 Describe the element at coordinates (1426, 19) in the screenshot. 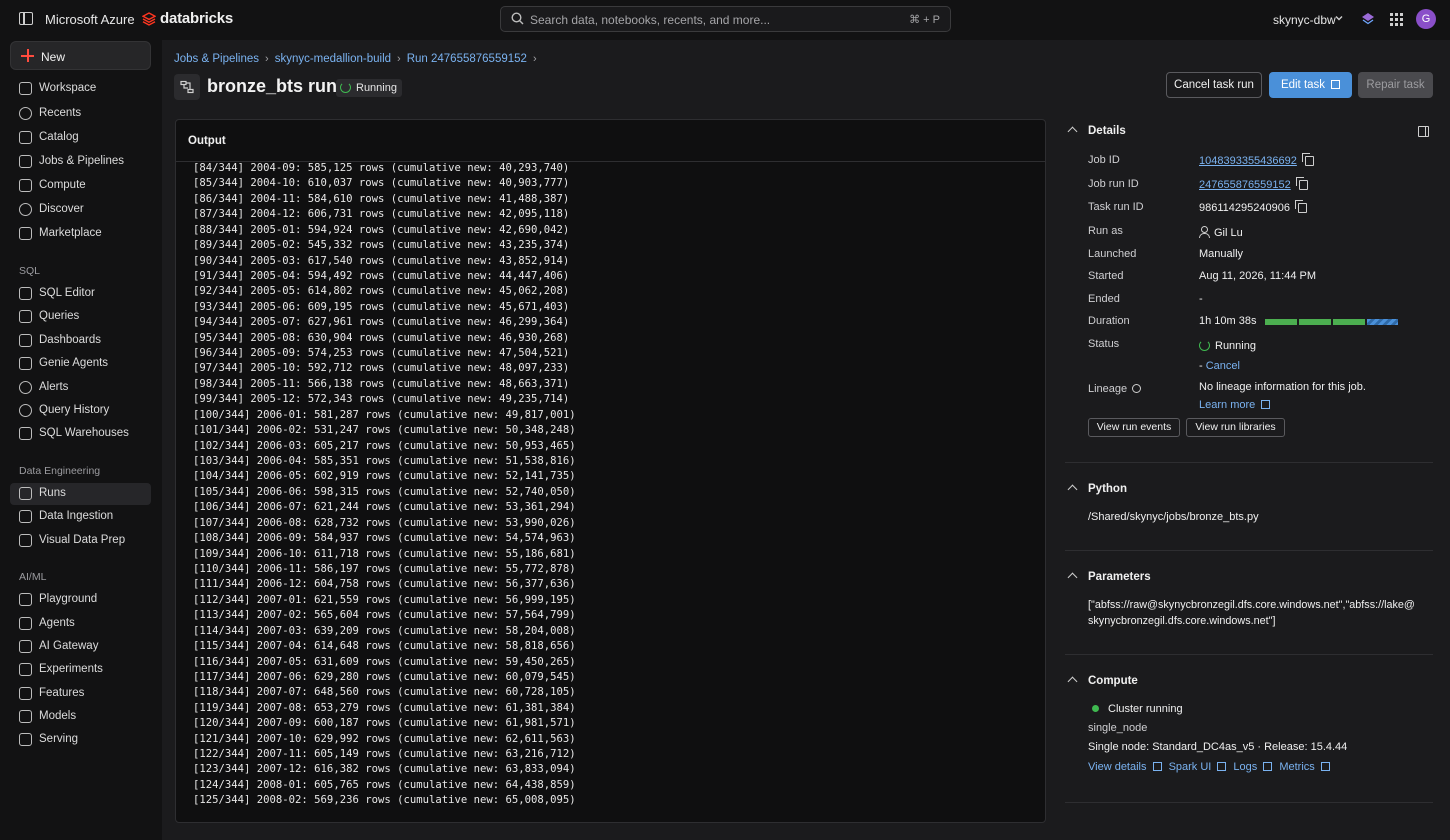

I see `user-avatar: G` at that location.